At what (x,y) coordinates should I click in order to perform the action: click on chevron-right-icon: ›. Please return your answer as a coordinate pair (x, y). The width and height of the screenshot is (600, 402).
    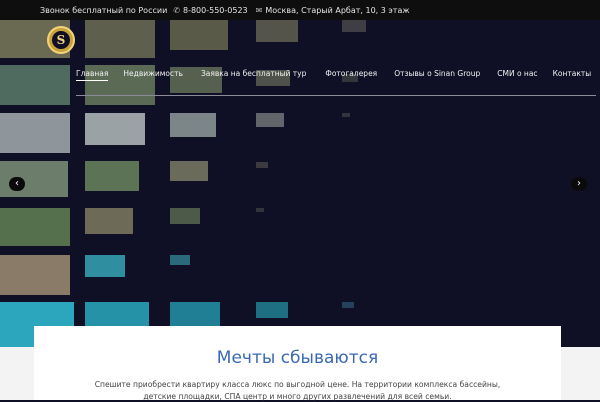
    Looking at the image, I should click on (579, 183).